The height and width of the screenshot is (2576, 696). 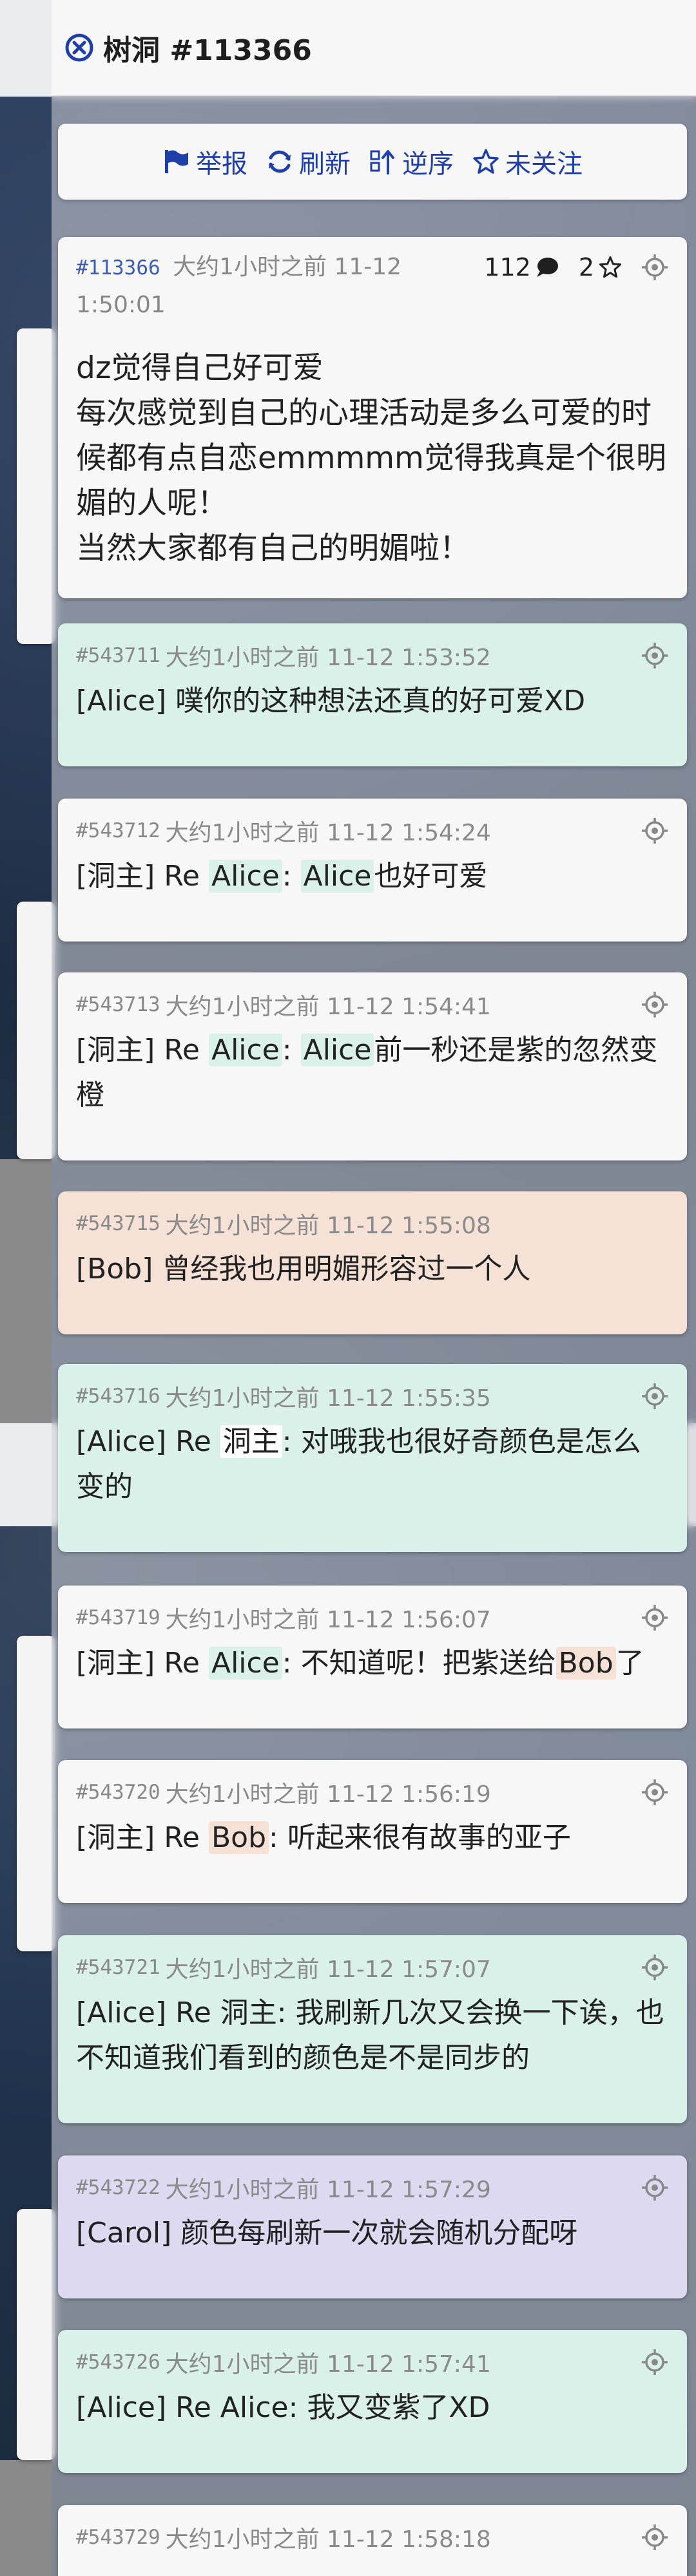 I want to click on reply-meta: #543720 大约1小时之前 11-12 1:56:19, so click(x=372, y=1792).